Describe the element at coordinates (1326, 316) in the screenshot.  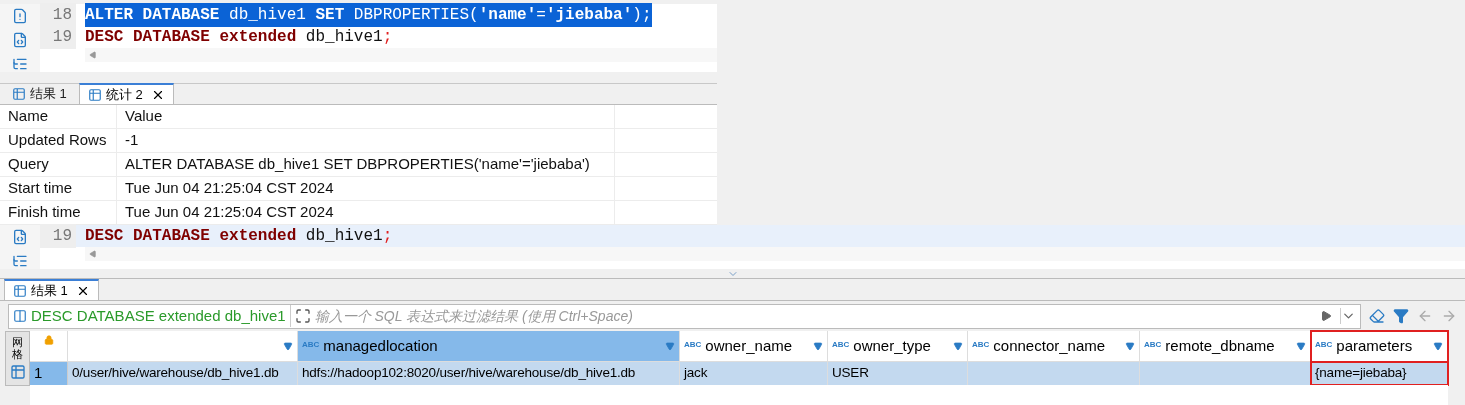
I see `play-icon` at that location.